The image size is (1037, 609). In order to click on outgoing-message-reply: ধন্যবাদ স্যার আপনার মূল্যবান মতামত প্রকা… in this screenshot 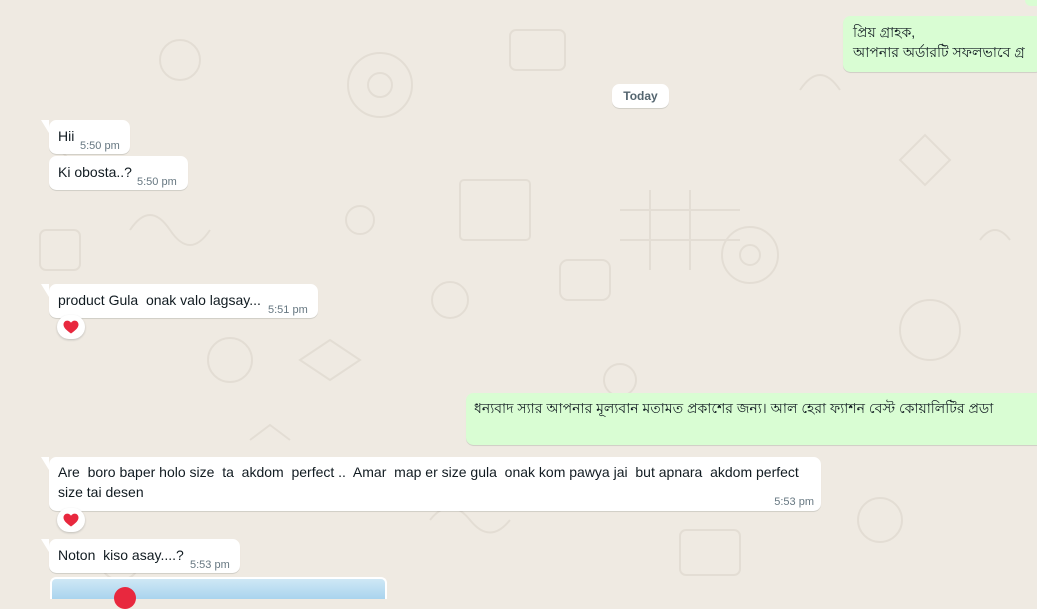, I will do `click(751, 419)`.